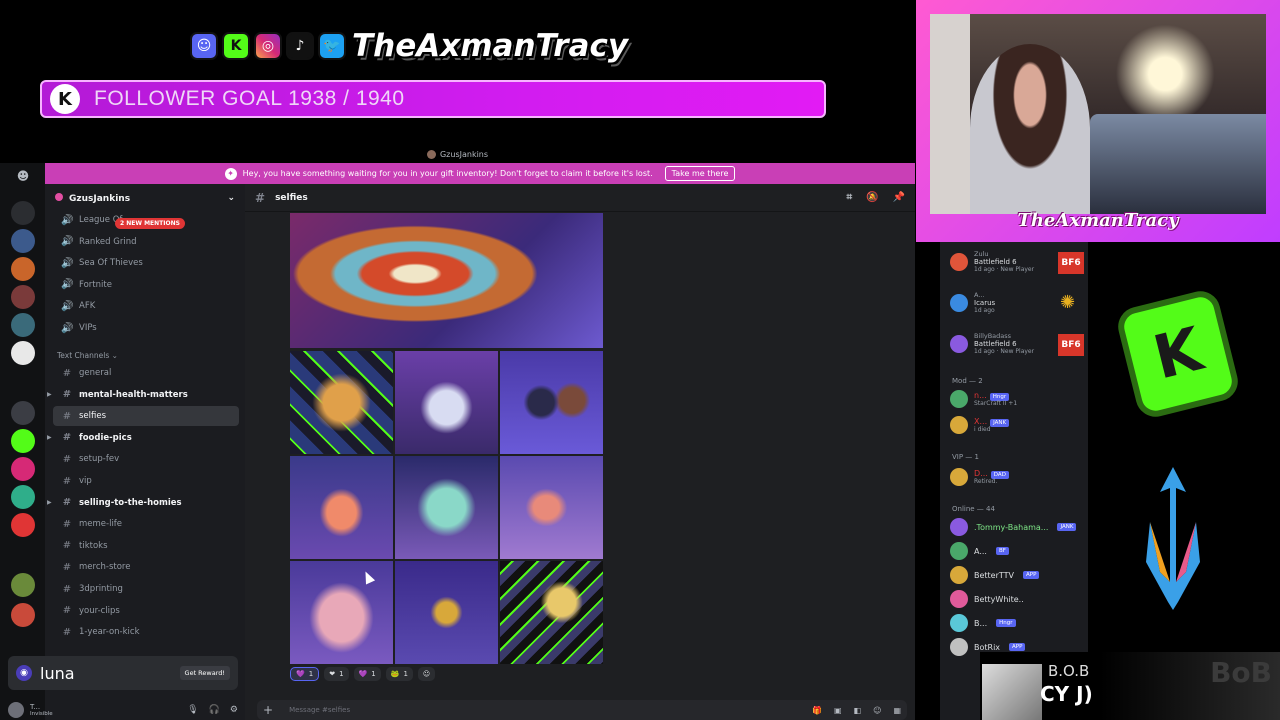 The height and width of the screenshot is (720, 1280). What do you see at coordinates (231, 198) in the screenshot?
I see `chevron-down-icon: ⌄` at bounding box center [231, 198].